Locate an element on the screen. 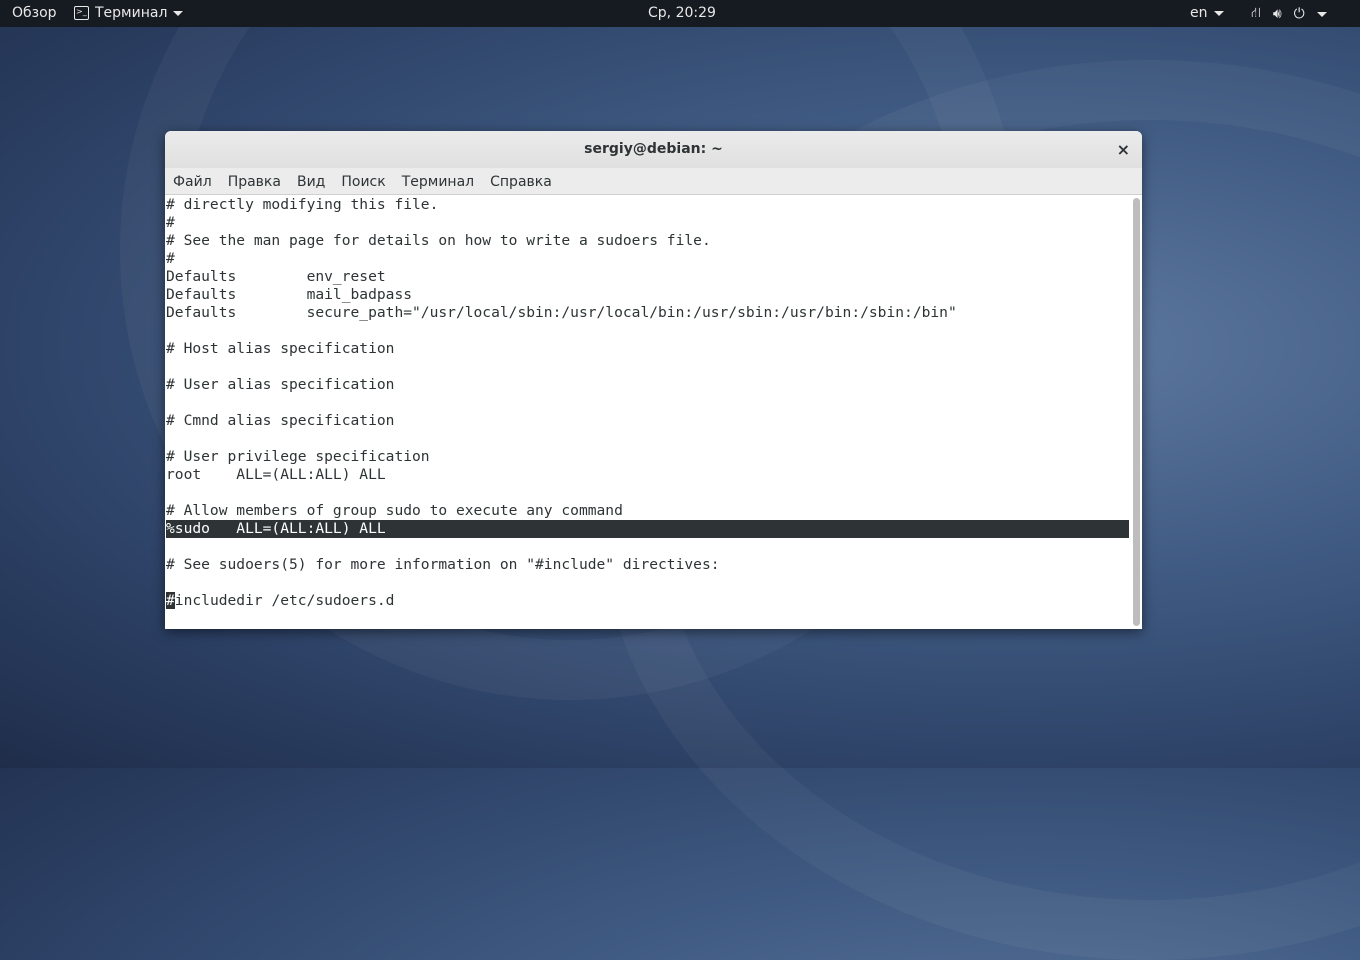 The height and width of the screenshot is (960, 1360). app-menu-label: Терминал is located at coordinates (131, 13).